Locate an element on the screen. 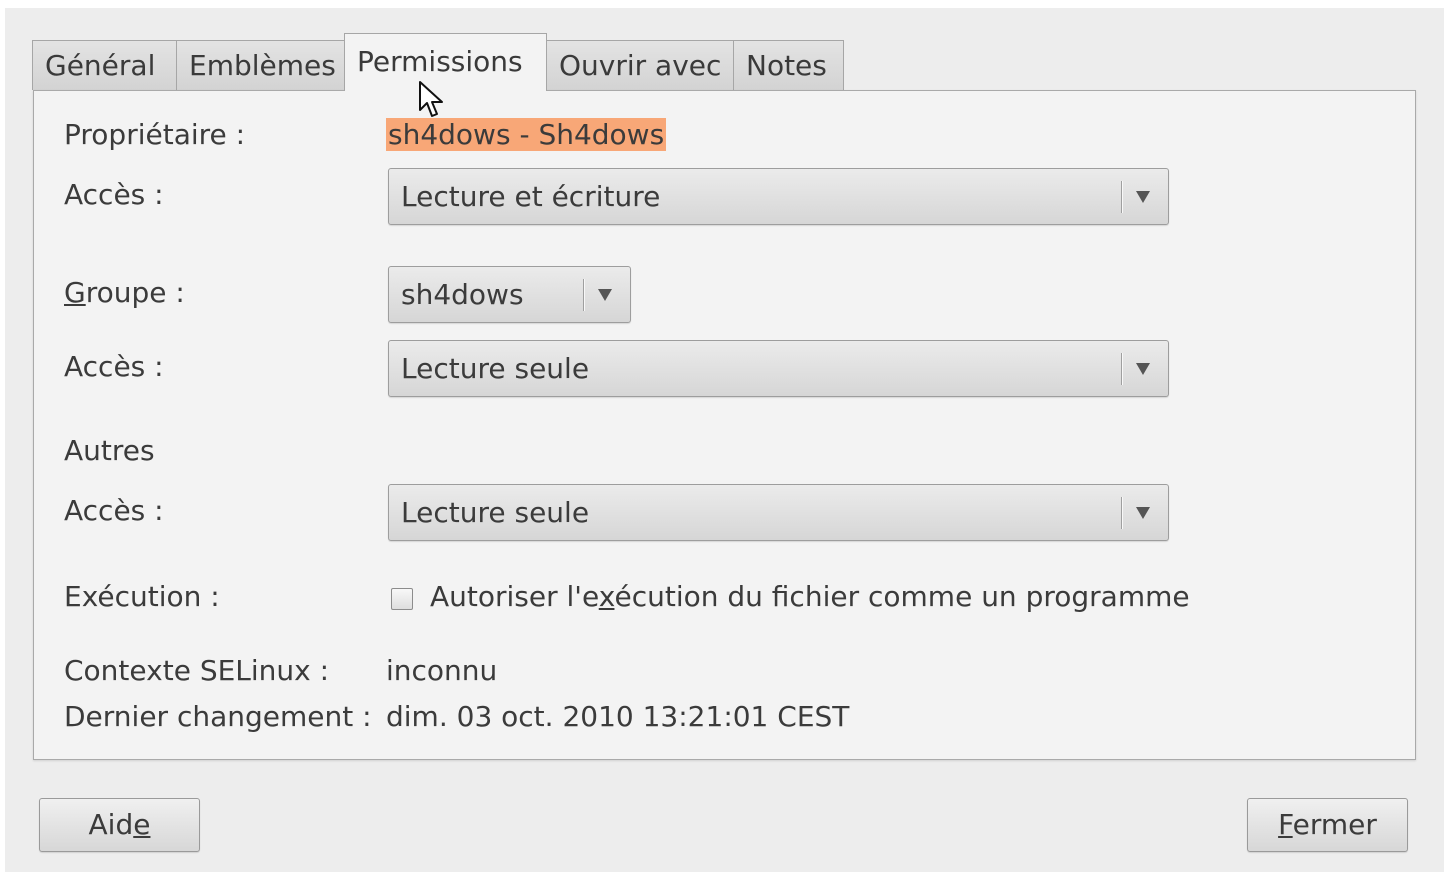 This screenshot has height=876, width=1449. close-button: Fermer is located at coordinates (1327, 825).